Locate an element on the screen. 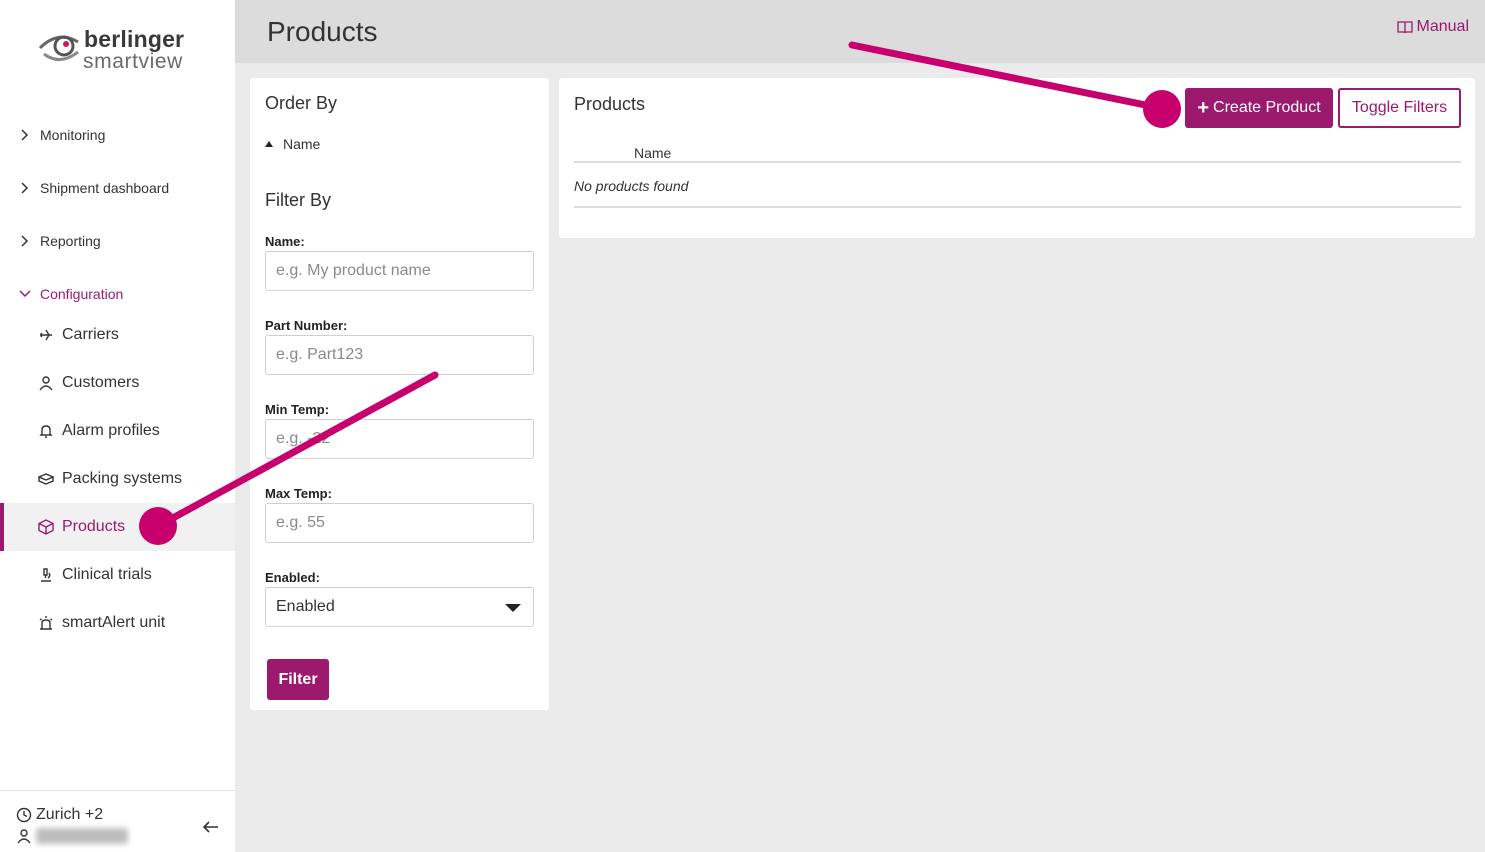 The height and width of the screenshot is (852, 1485). max-temp-label: Max Temp: is located at coordinates (298, 493).